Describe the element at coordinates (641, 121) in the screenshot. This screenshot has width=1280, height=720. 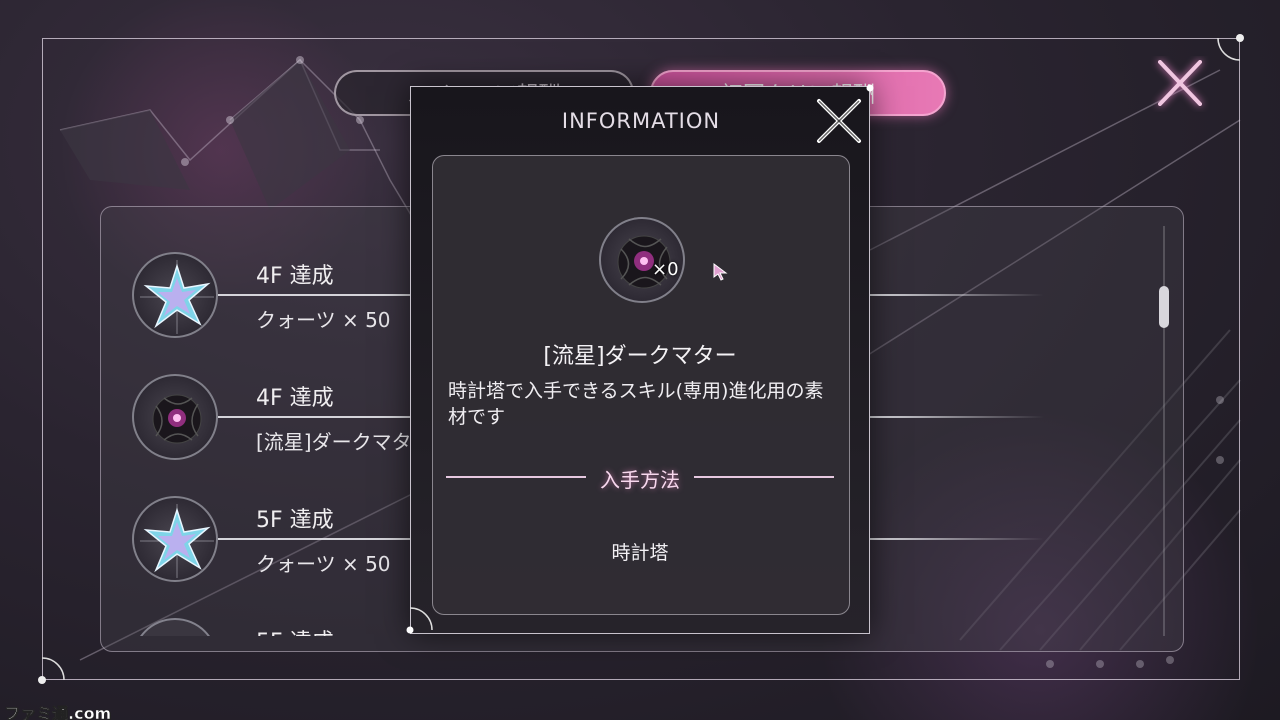
I see `dialog-title: INFORMATION` at that location.